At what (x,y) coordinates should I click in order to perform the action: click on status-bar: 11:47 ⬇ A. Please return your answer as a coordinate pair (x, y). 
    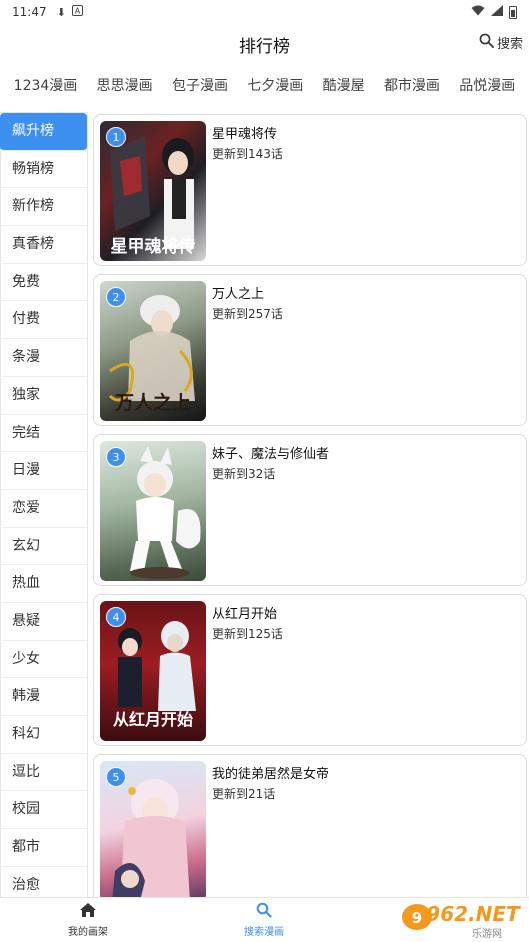
    Looking at the image, I should click on (264, 12).